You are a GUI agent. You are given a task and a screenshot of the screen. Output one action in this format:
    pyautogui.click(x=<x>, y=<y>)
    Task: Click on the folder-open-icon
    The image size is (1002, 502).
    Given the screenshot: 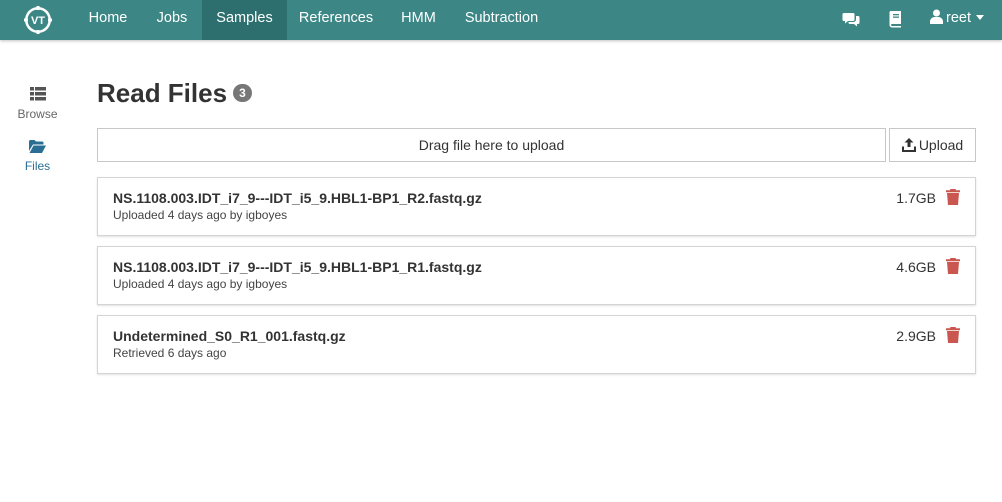 What is the action you would take?
    pyautogui.click(x=37, y=146)
    